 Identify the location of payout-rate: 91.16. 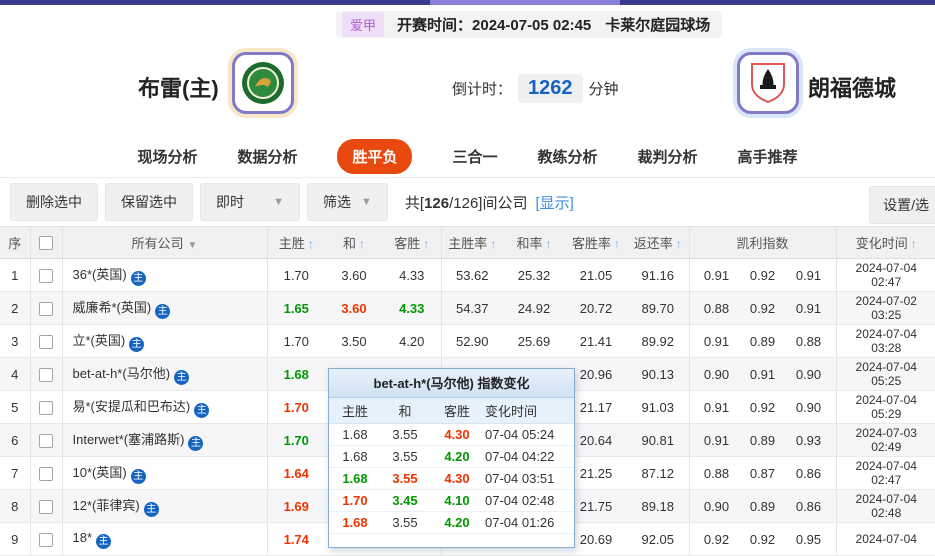
(658, 275).